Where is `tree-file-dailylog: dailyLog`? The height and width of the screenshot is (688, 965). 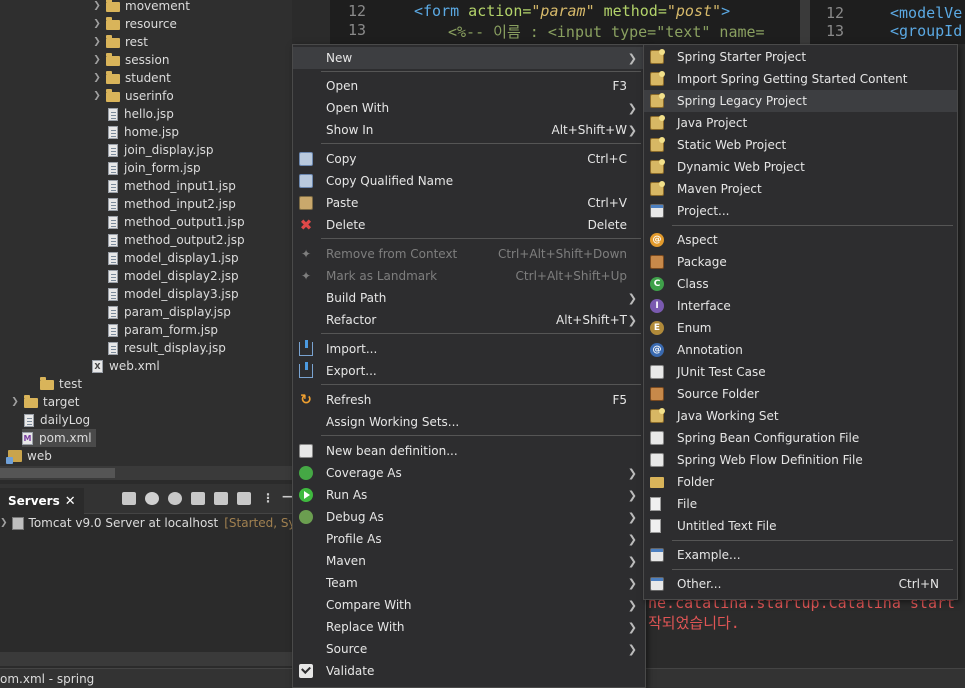 tree-file-dailylog: dailyLog is located at coordinates (57, 420).